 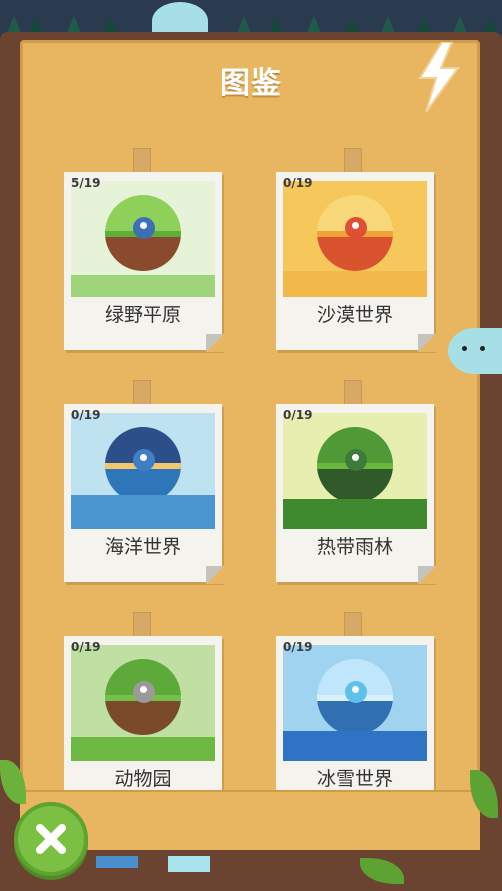 I want to click on side-bird-icon, so click(x=475, y=351).